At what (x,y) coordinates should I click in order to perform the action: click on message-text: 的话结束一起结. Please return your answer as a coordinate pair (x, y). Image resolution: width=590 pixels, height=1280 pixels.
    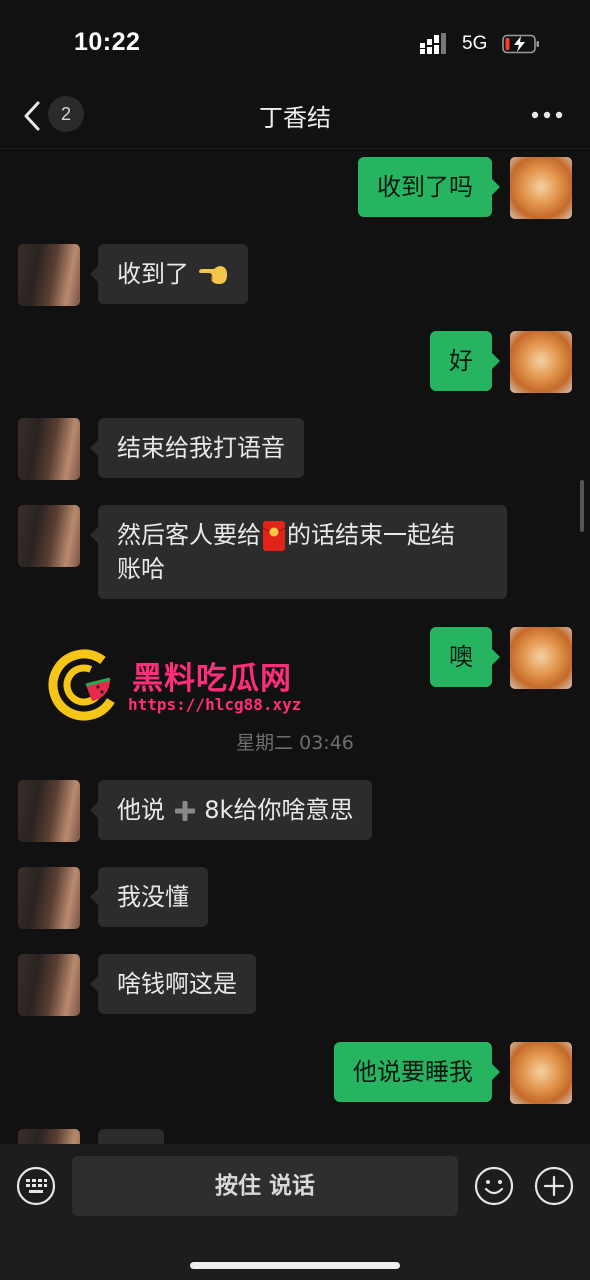
    Looking at the image, I should click on (371, 535).